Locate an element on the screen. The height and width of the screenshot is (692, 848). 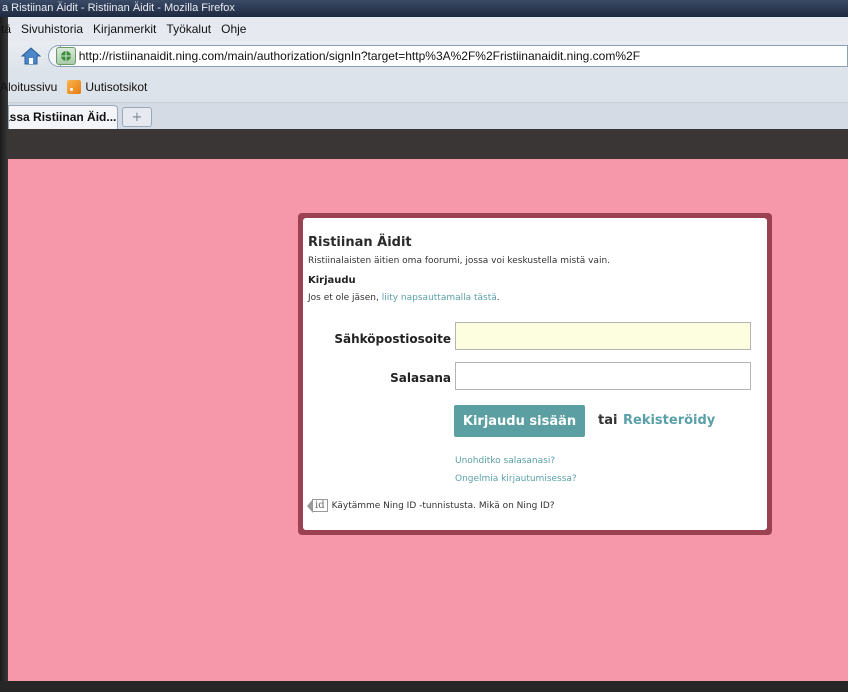
ning-id-icon: id is located at coordinates (317, 506).